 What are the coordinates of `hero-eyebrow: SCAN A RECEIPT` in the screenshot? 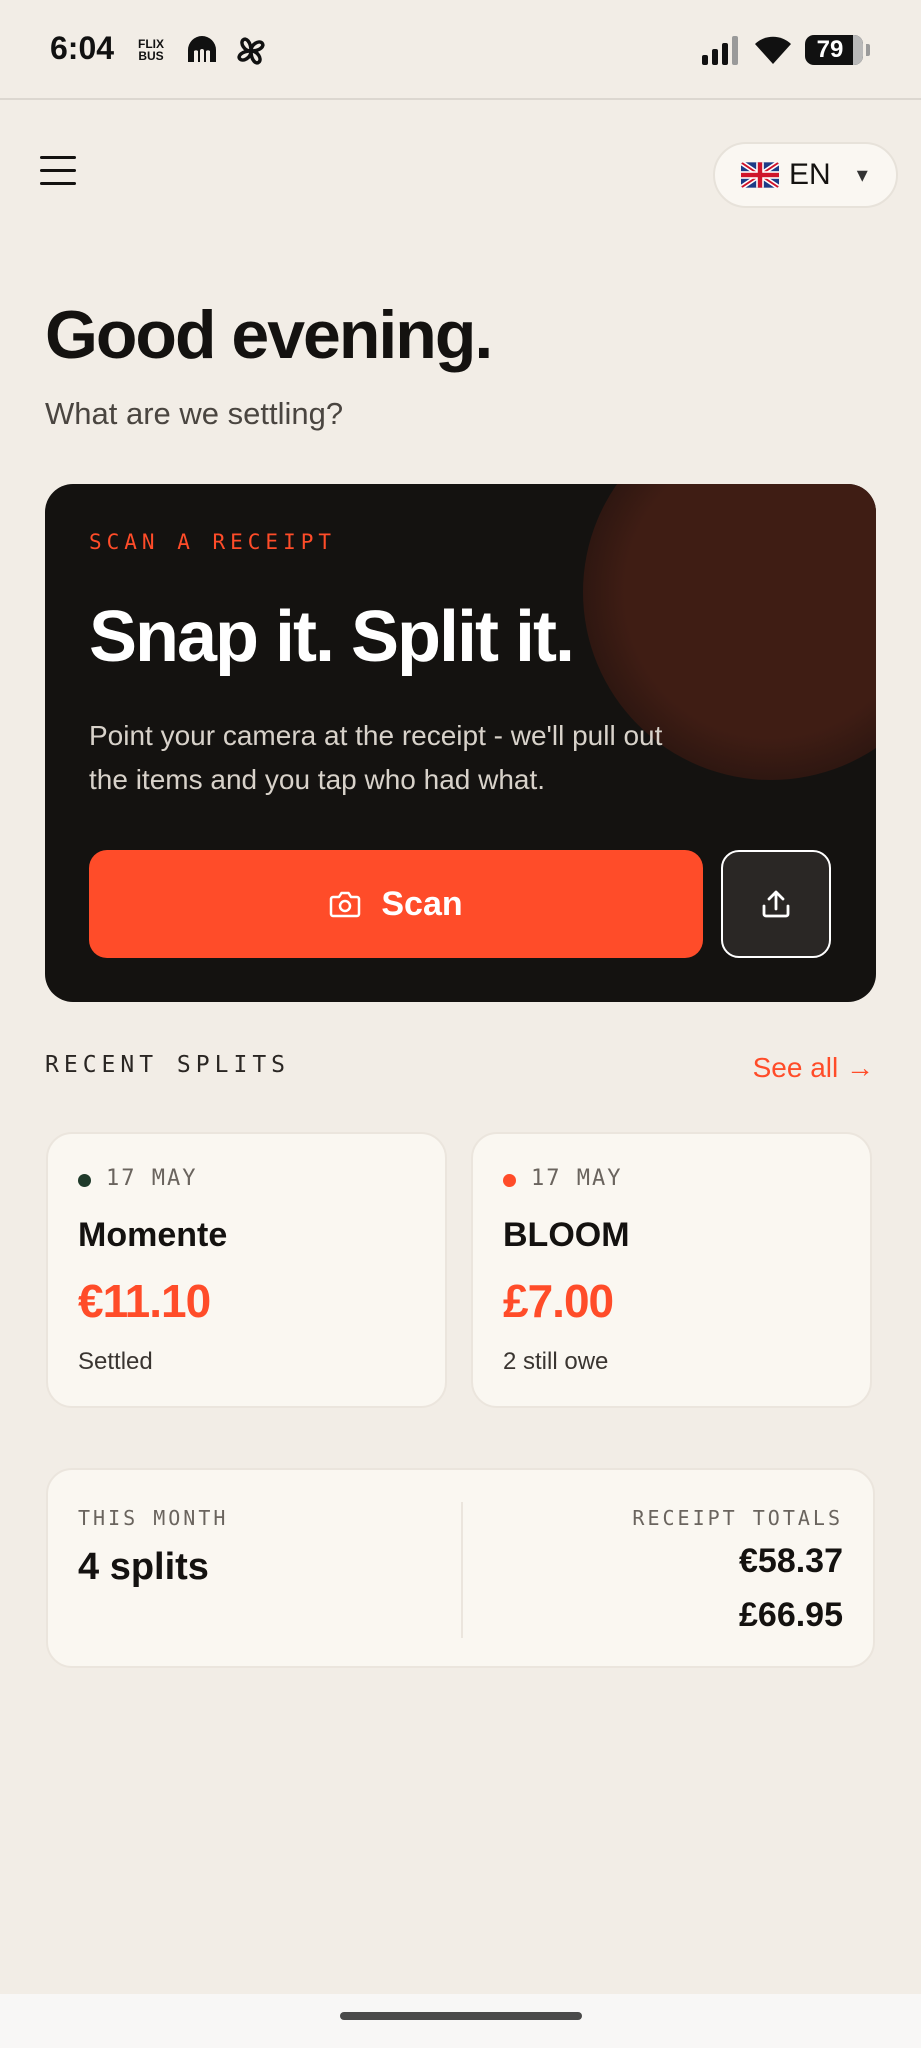 It's located at (213, 542).